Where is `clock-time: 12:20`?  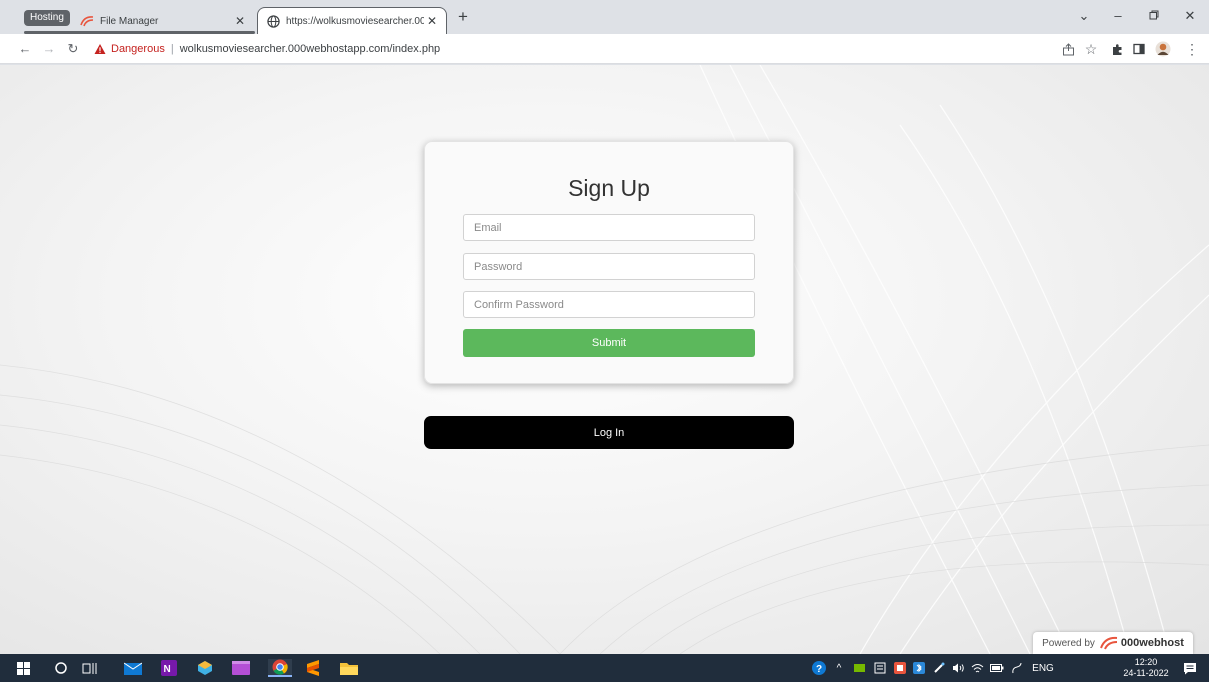 clock-time: 12:20 is located at coordinates (1146, 662).